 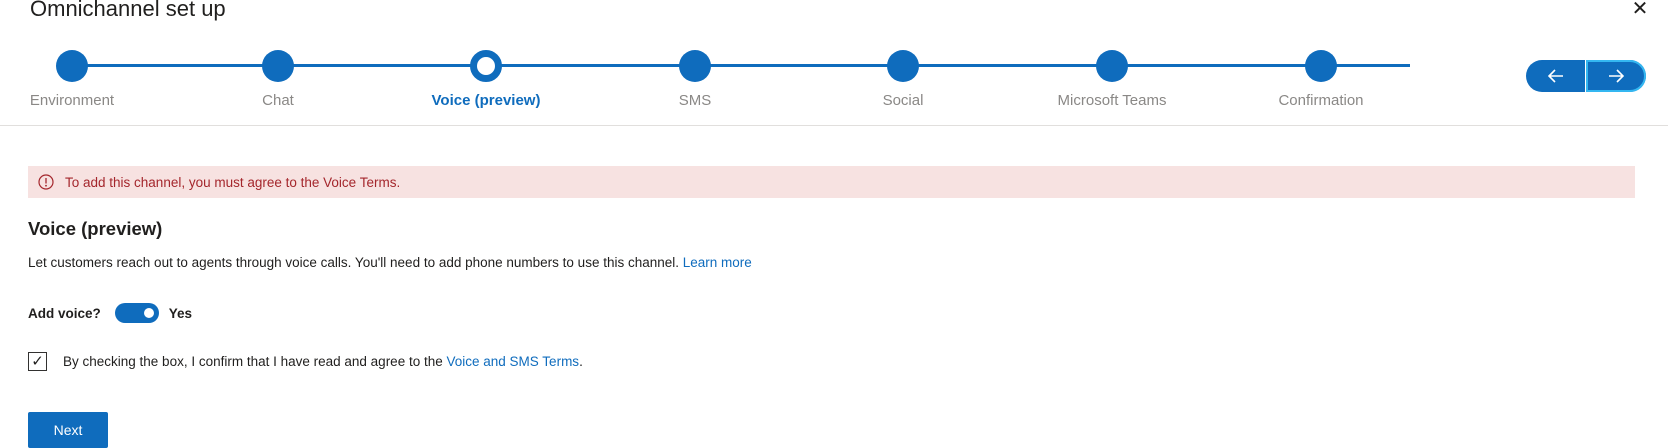 I want to click on error-circle-icon, so click(x=46, y=182).